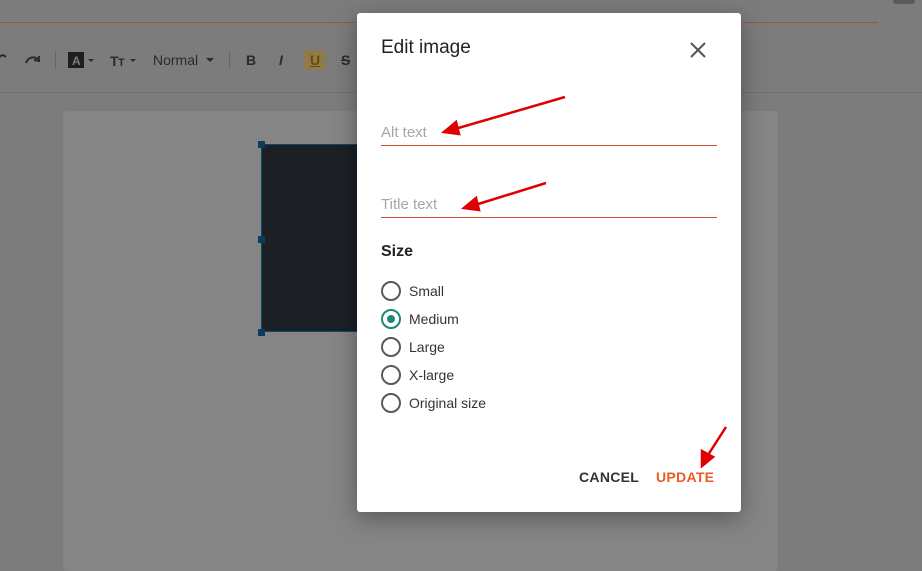 Image resolution: width=922 pixels, height=571 pixels. I want to click on italic-button: I, so click(281, 60).